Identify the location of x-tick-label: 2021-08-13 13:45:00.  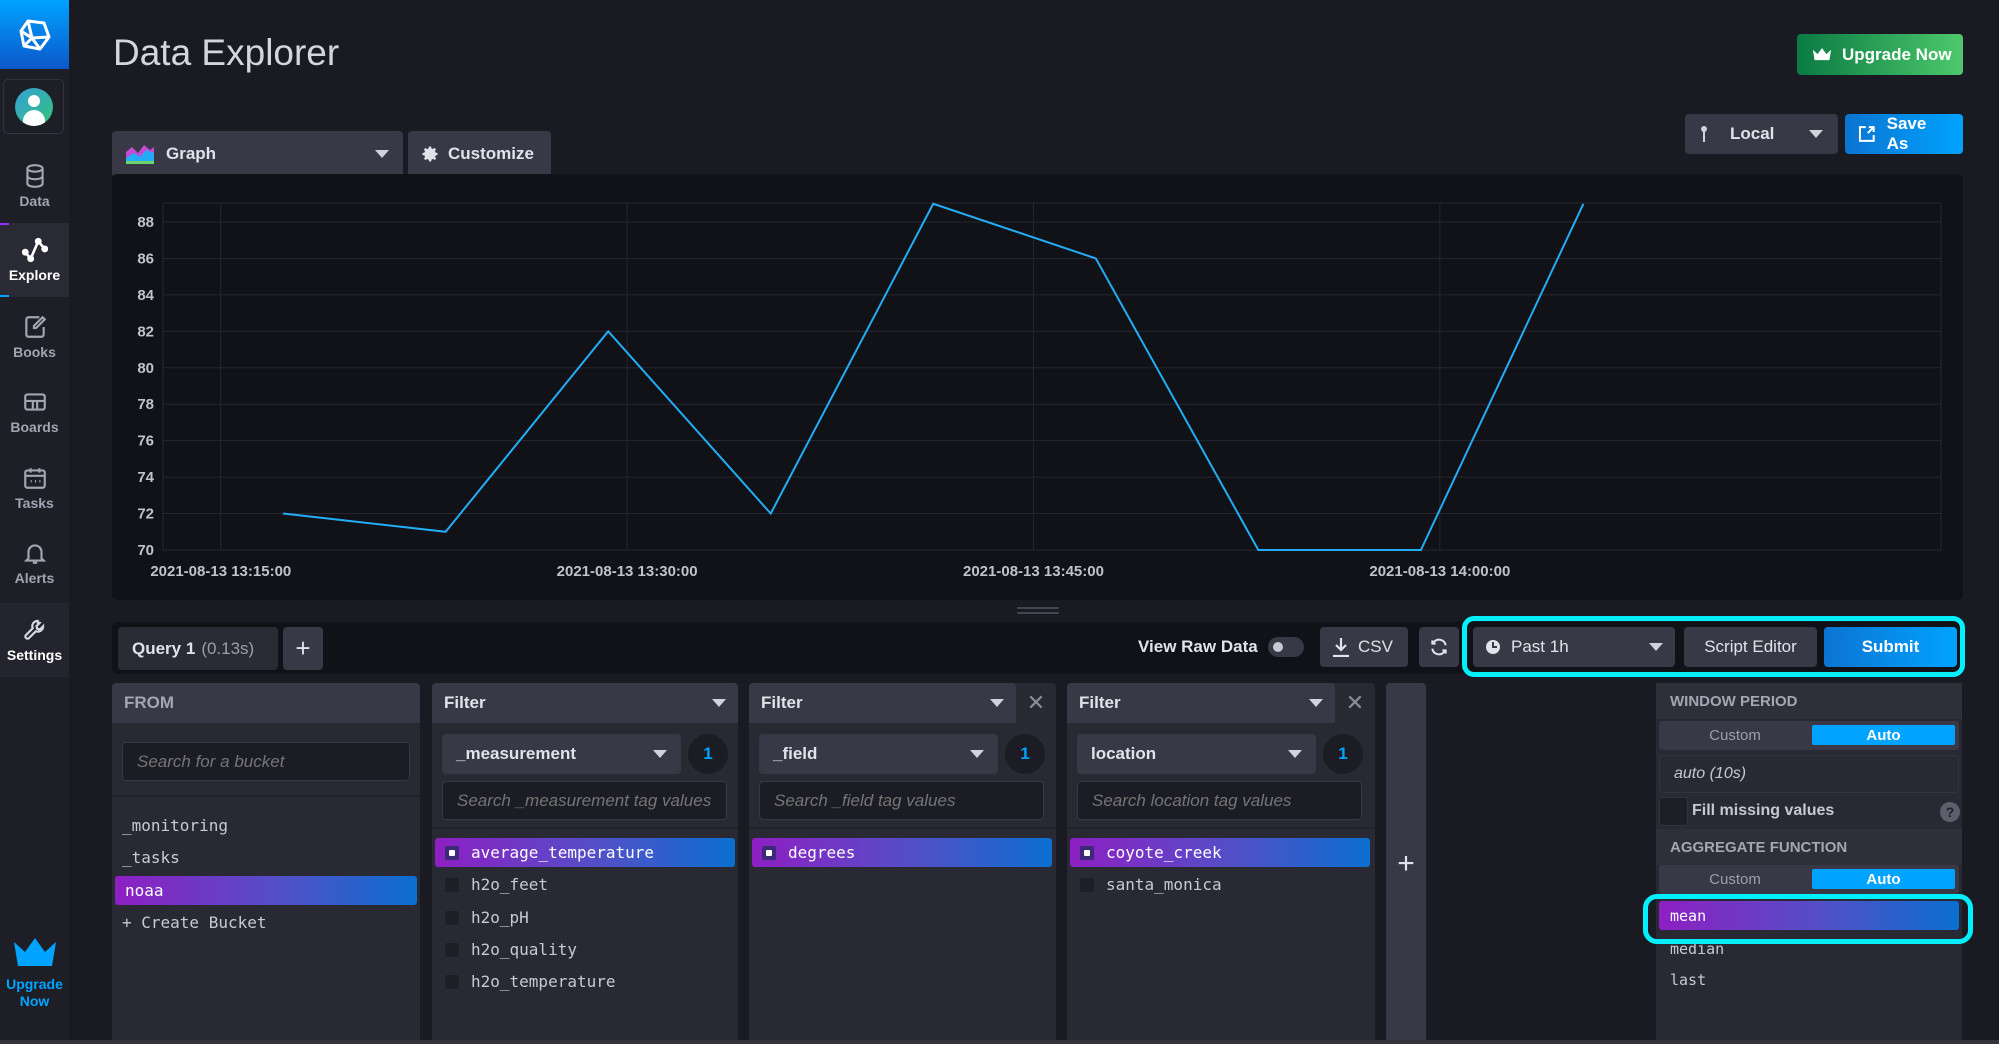
(1033, 571).